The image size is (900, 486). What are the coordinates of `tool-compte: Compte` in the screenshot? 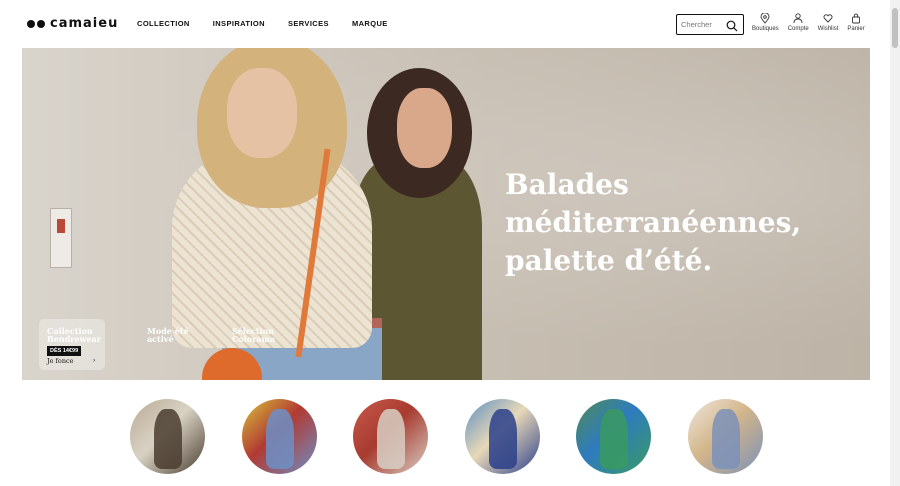 It's located at (798, 22).